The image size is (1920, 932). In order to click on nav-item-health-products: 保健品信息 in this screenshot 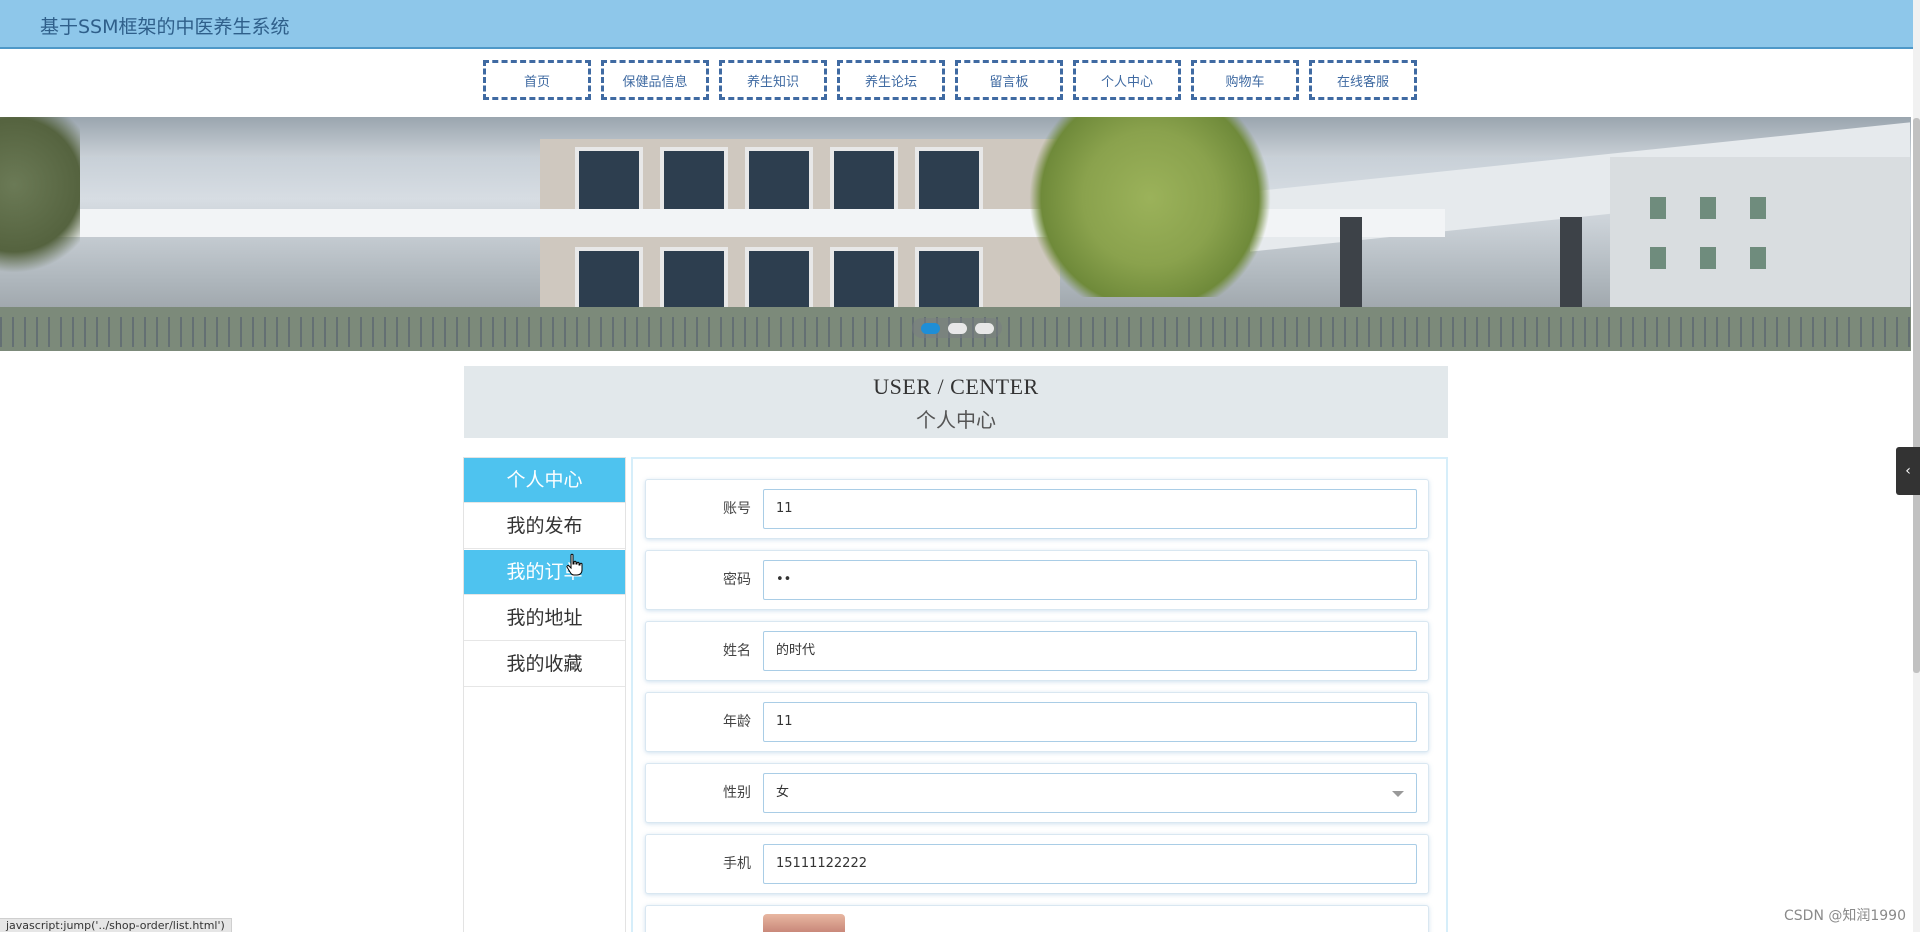, I will do `click(655, 80)`.